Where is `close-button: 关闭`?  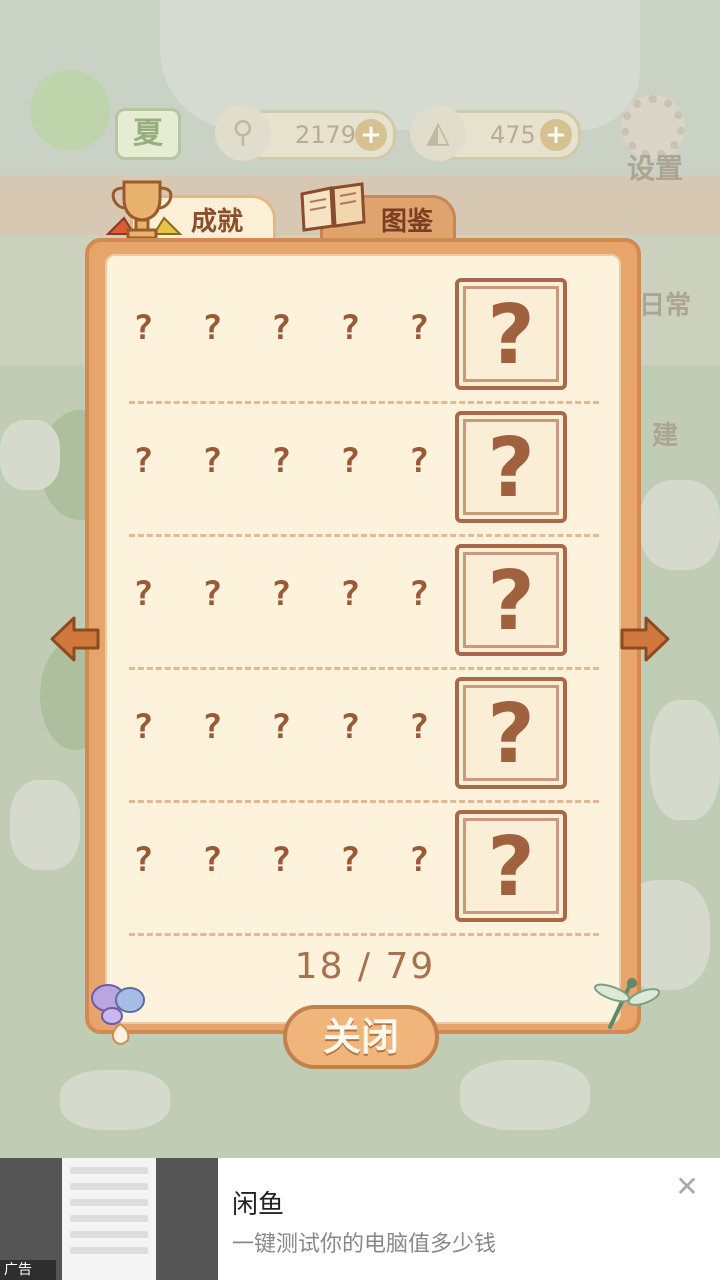 close-button: 关闭 is located at coordinates (361, 1037).